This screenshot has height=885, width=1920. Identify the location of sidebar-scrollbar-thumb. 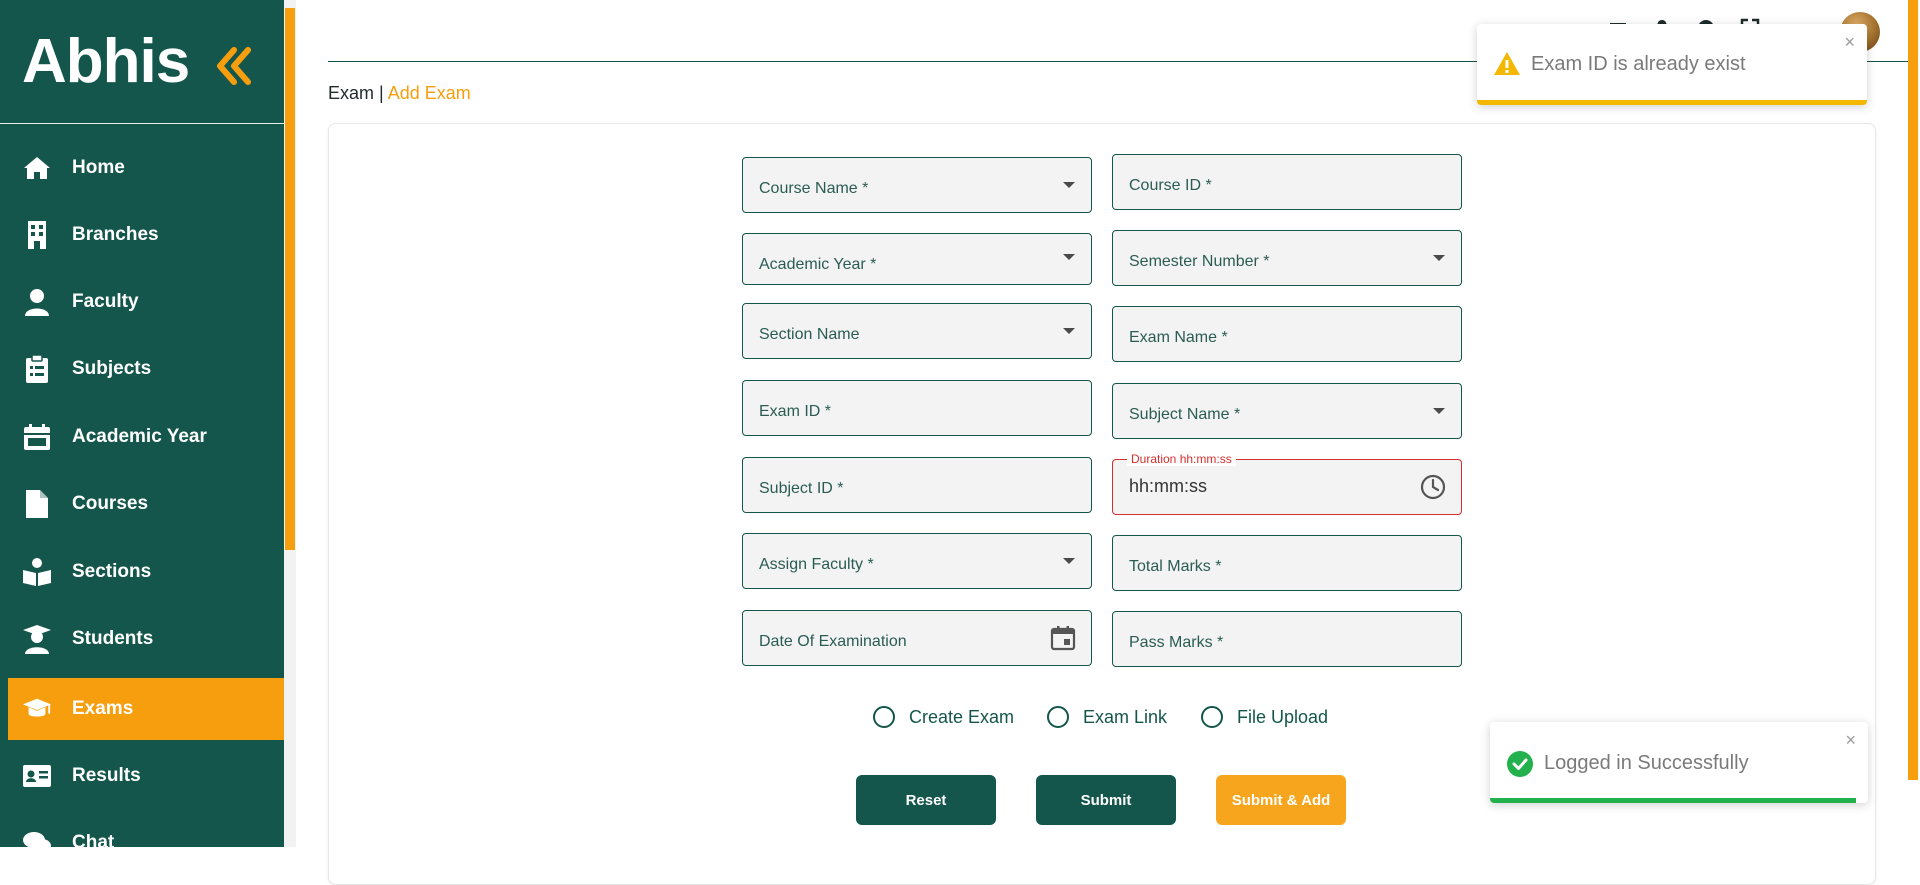
(290, 279).